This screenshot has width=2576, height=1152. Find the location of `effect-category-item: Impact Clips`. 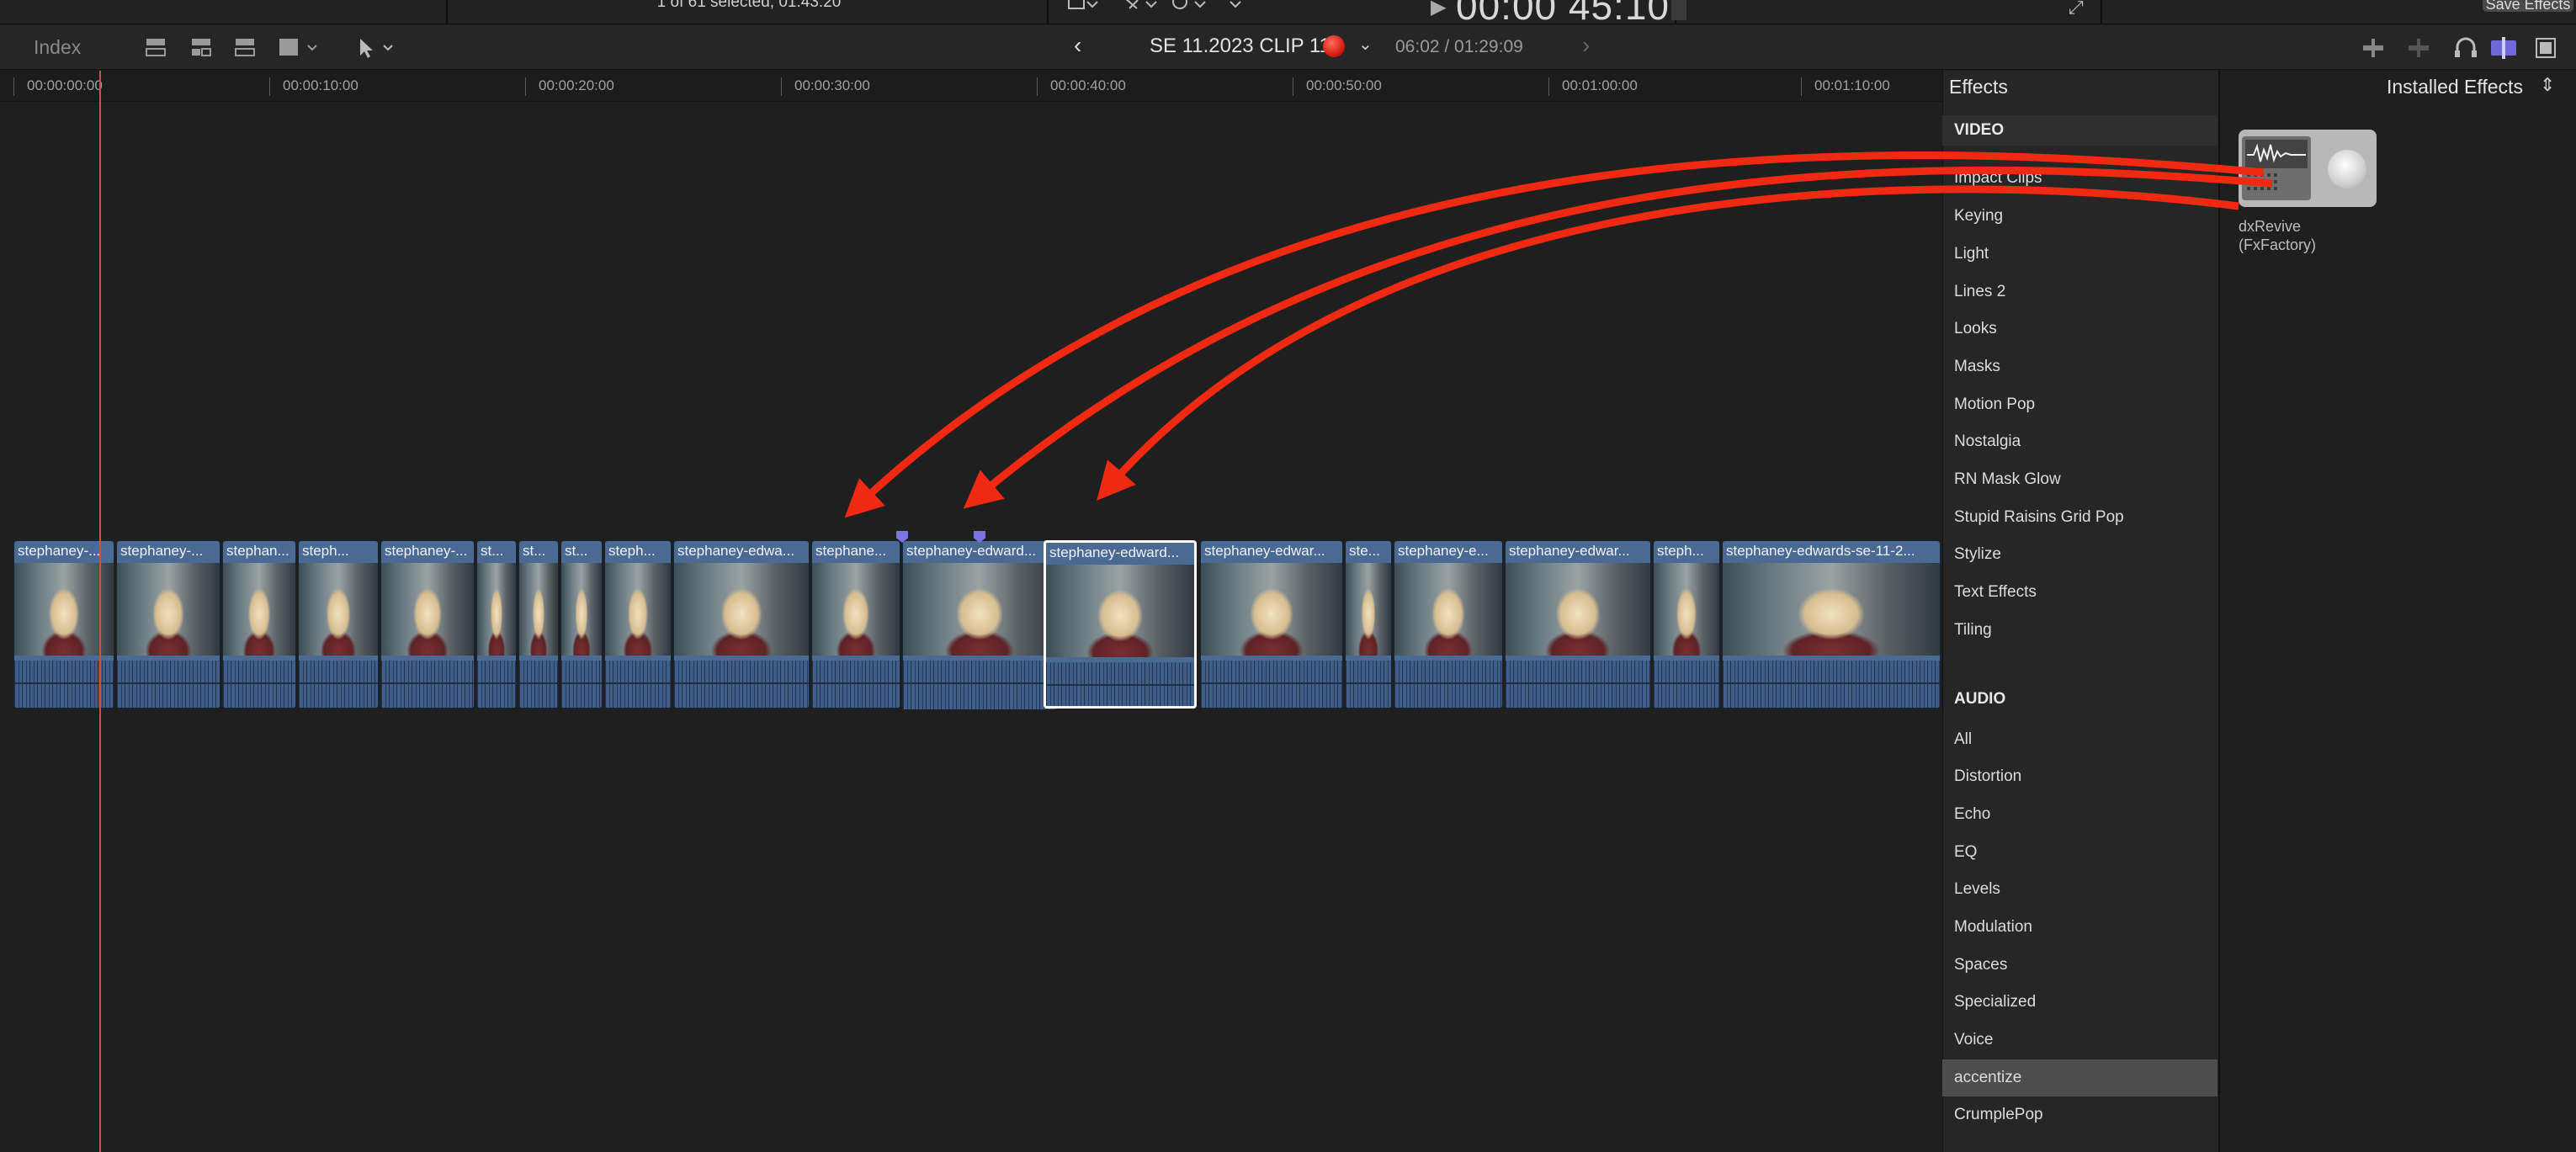

effect-category-item: Impact Clips is located at coordinates (2079, 178).